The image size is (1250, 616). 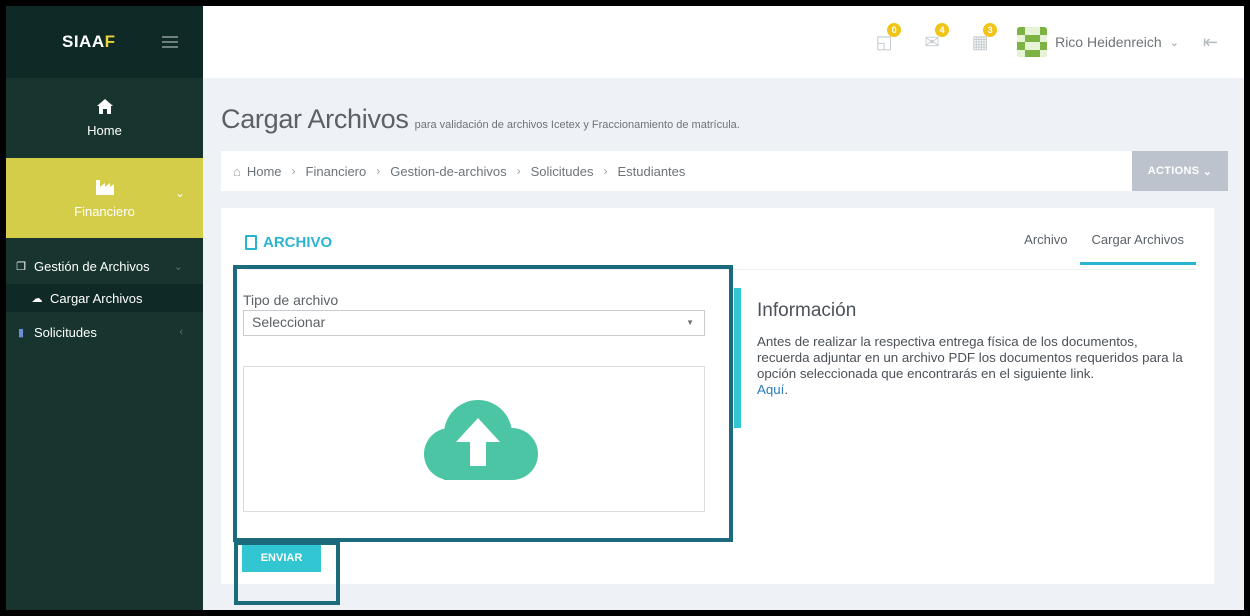 I want to click on notifications-badge: 0, so click(x=894, y=30).